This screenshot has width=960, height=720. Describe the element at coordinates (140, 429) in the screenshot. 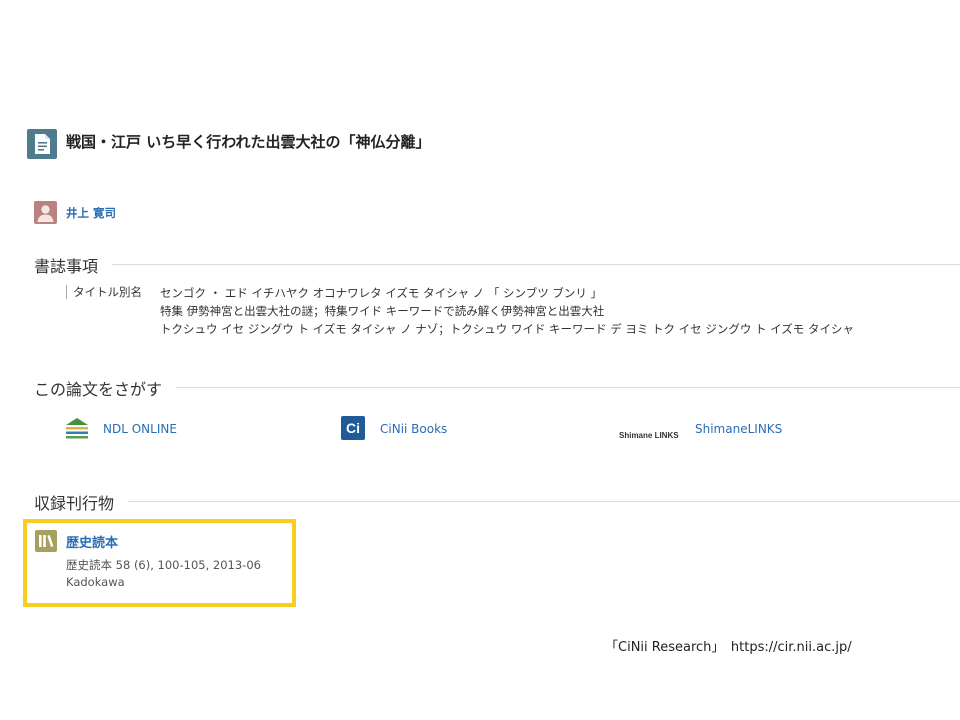

I see `ndl-online-link: NDL ONLINE` at that location.